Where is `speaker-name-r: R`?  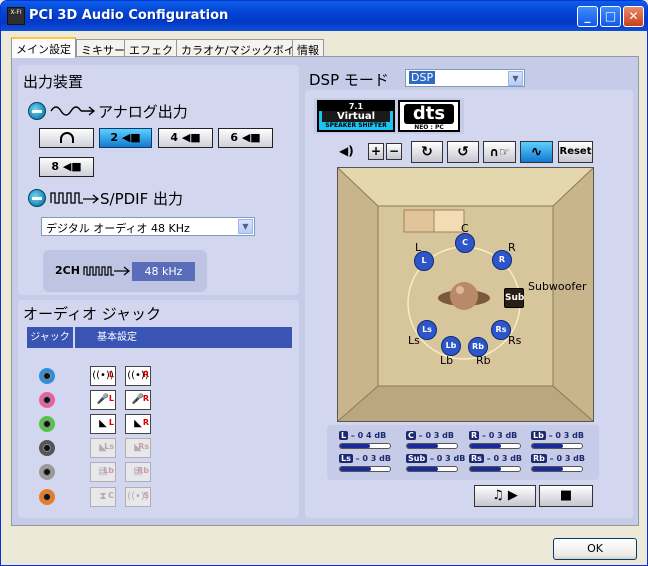
speaker-name-r: R is located at coordinates (512, 247).